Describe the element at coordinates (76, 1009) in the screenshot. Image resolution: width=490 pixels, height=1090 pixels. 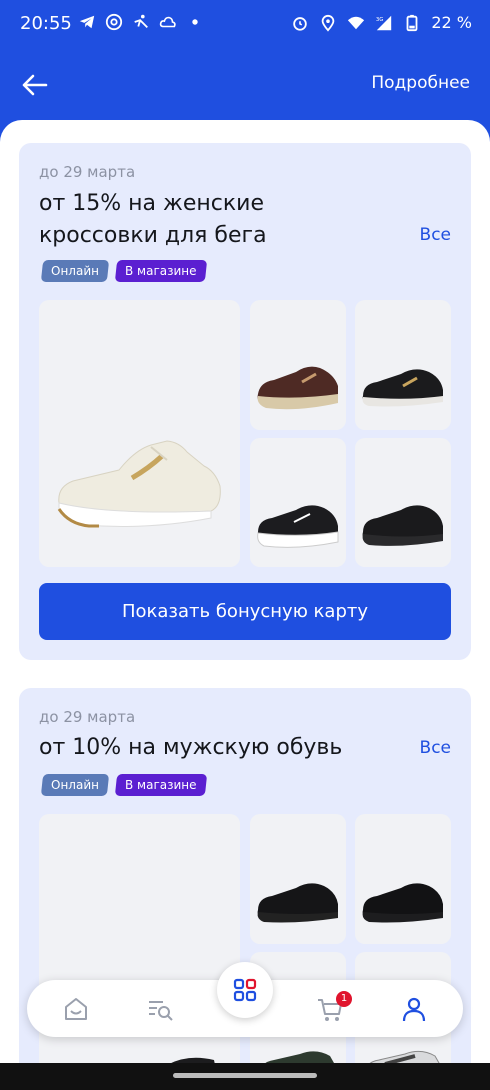
I see `home-icon` at that location.